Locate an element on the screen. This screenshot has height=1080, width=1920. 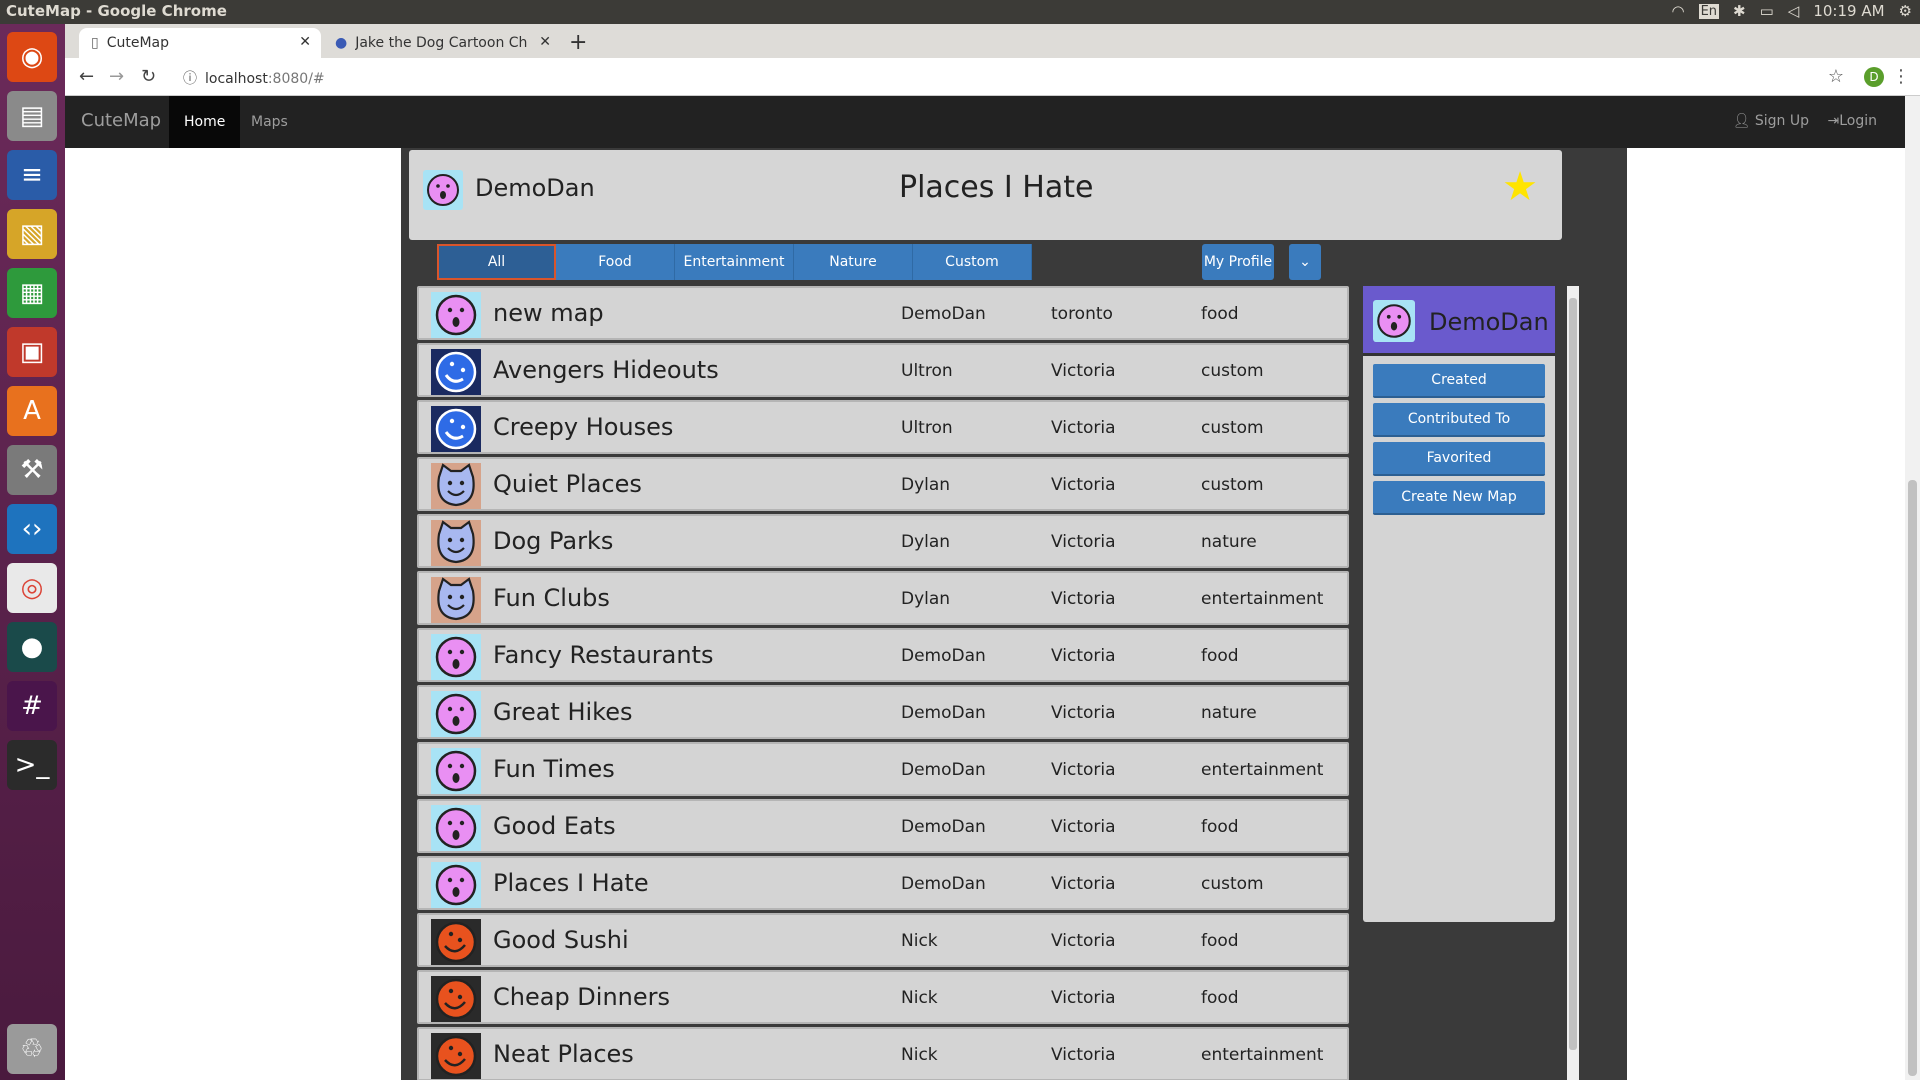
url-field: ⓘ localhost:8080/# is located at coordinates (254, 78).